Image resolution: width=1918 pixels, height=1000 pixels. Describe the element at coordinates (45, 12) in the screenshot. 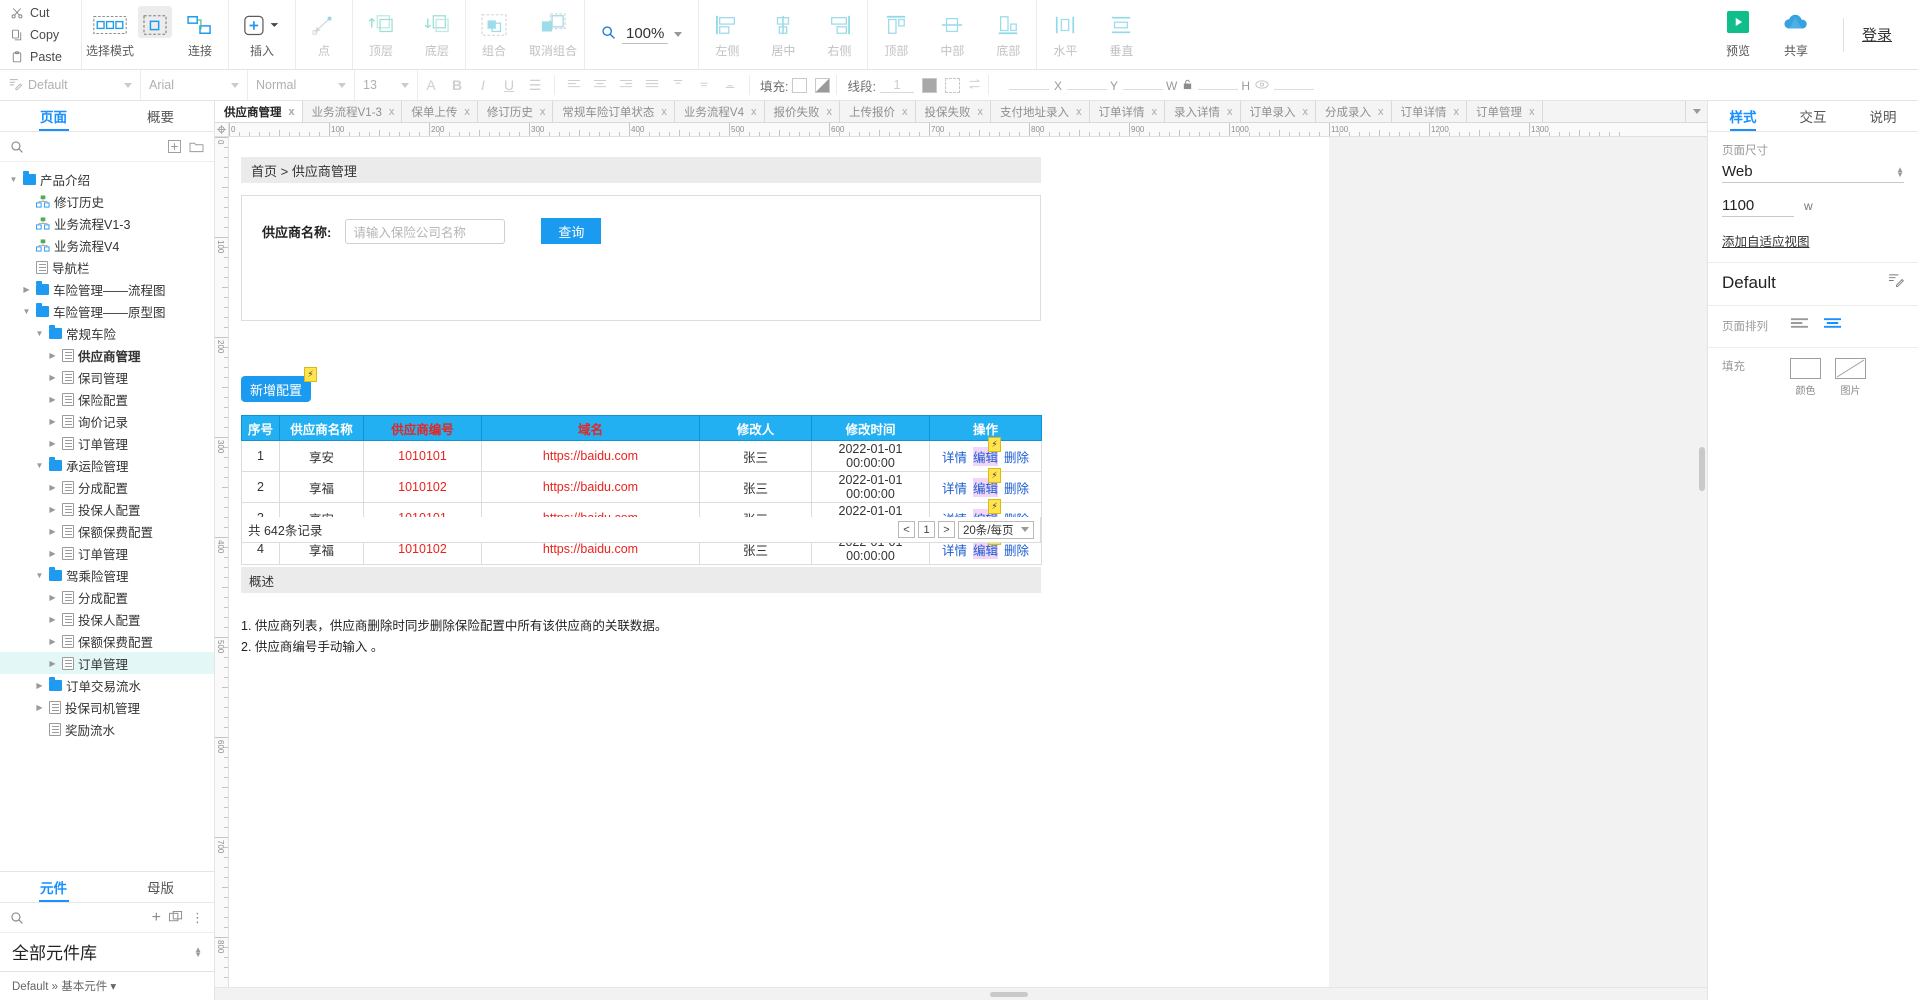

I see `cut-button: Cut` at that location.